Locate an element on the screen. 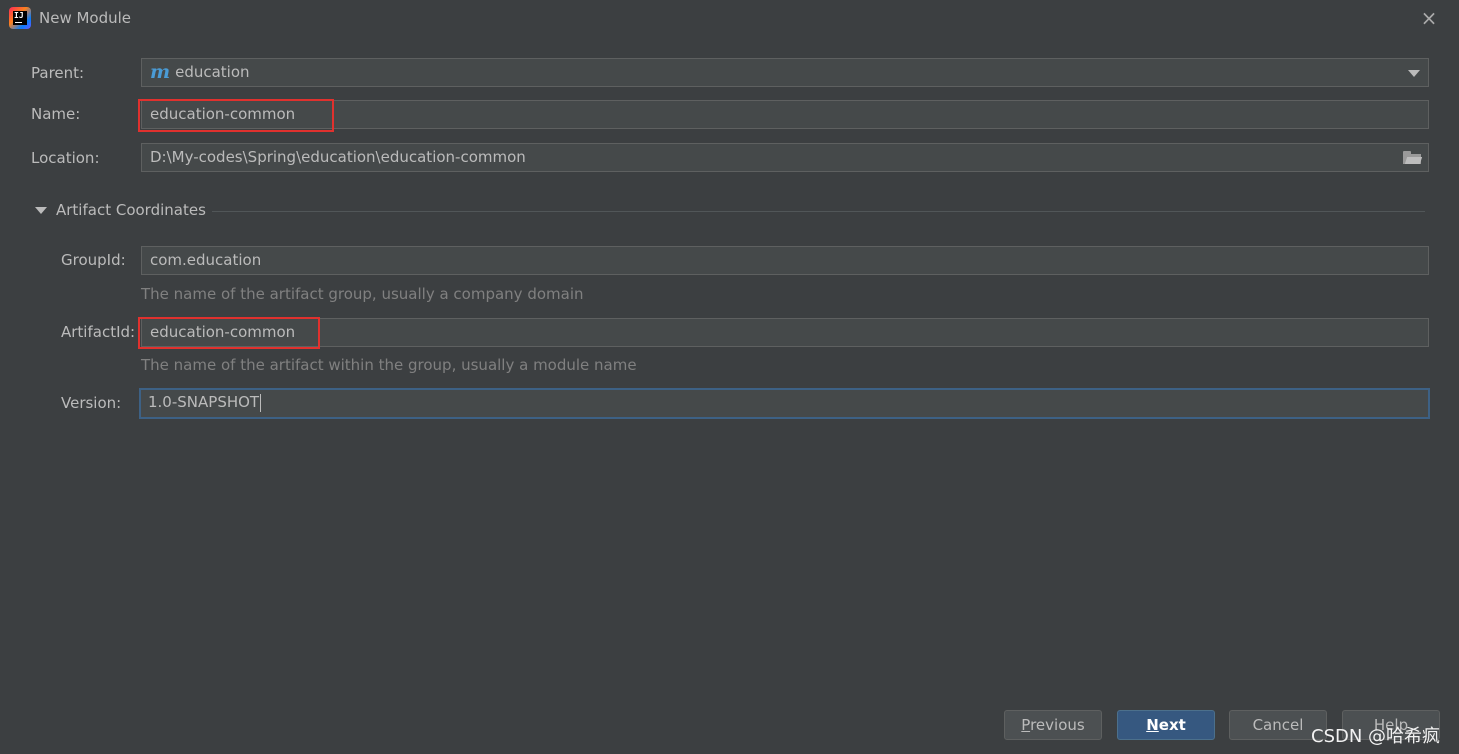 This screenshot has height=754, width=1459. window-title: New Module is located at coordinates (85, 18).